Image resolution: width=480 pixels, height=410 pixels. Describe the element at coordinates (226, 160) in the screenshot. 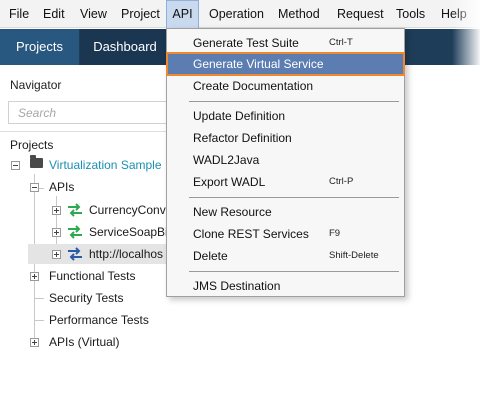

I see `menu-item-label: WADL2Java` at that location.